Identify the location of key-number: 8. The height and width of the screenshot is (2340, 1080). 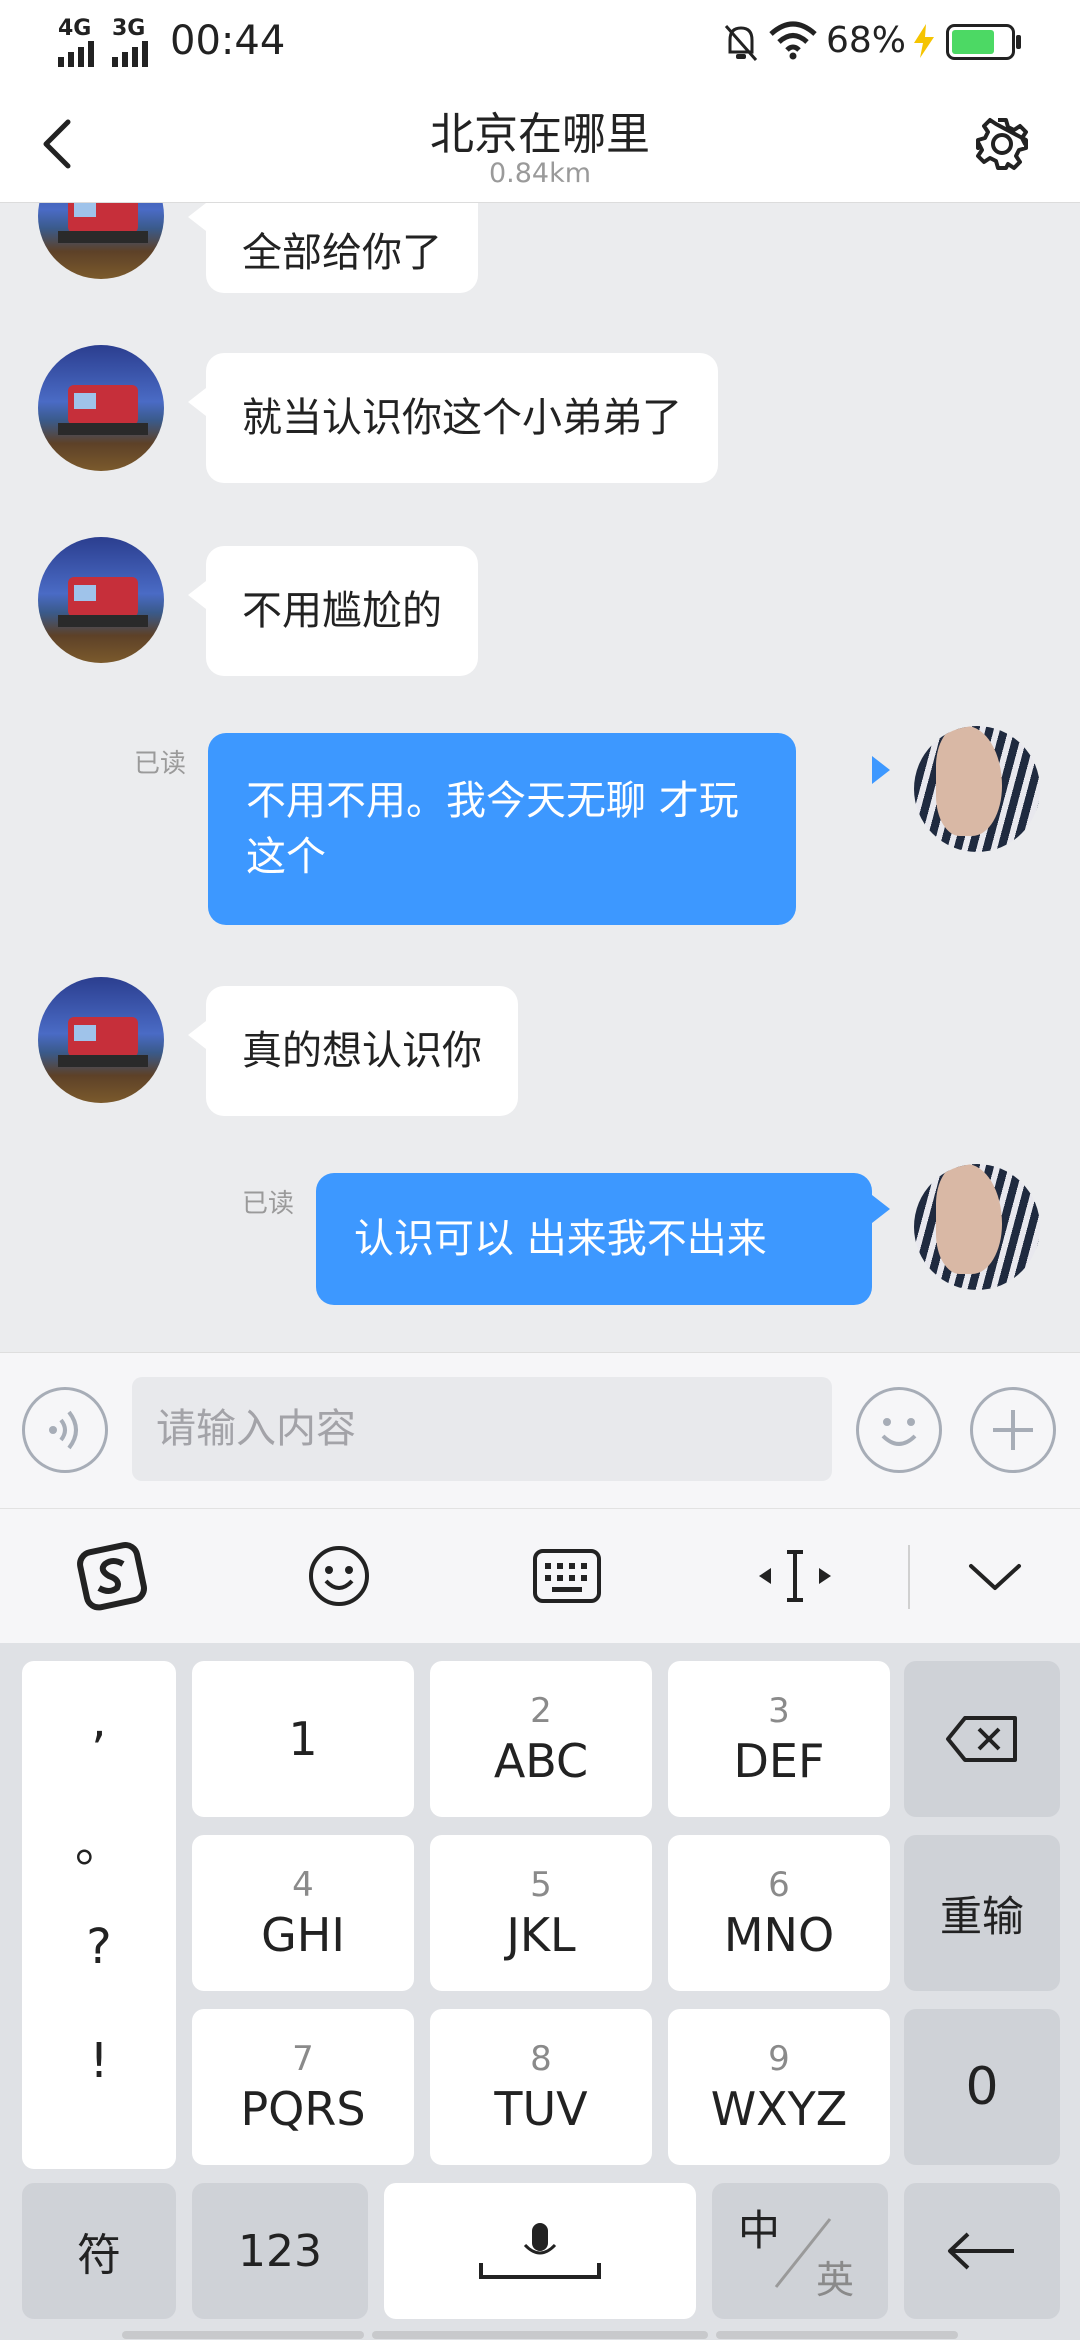
(541, 2059).